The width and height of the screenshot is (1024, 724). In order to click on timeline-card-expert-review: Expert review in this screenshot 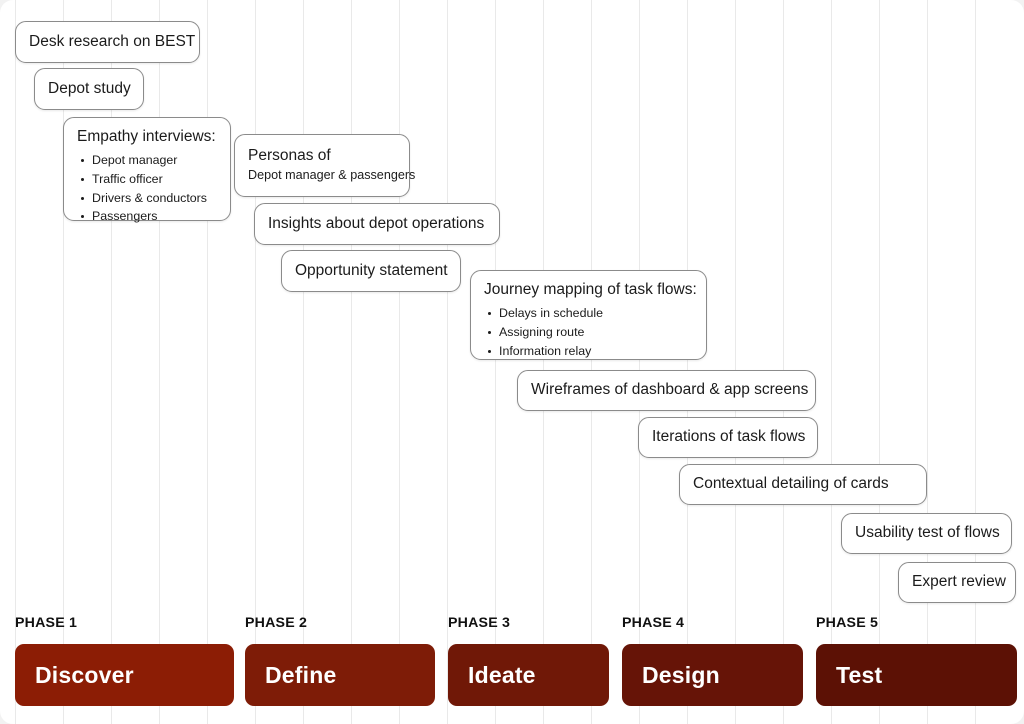, I will do `click(957, 582)`.